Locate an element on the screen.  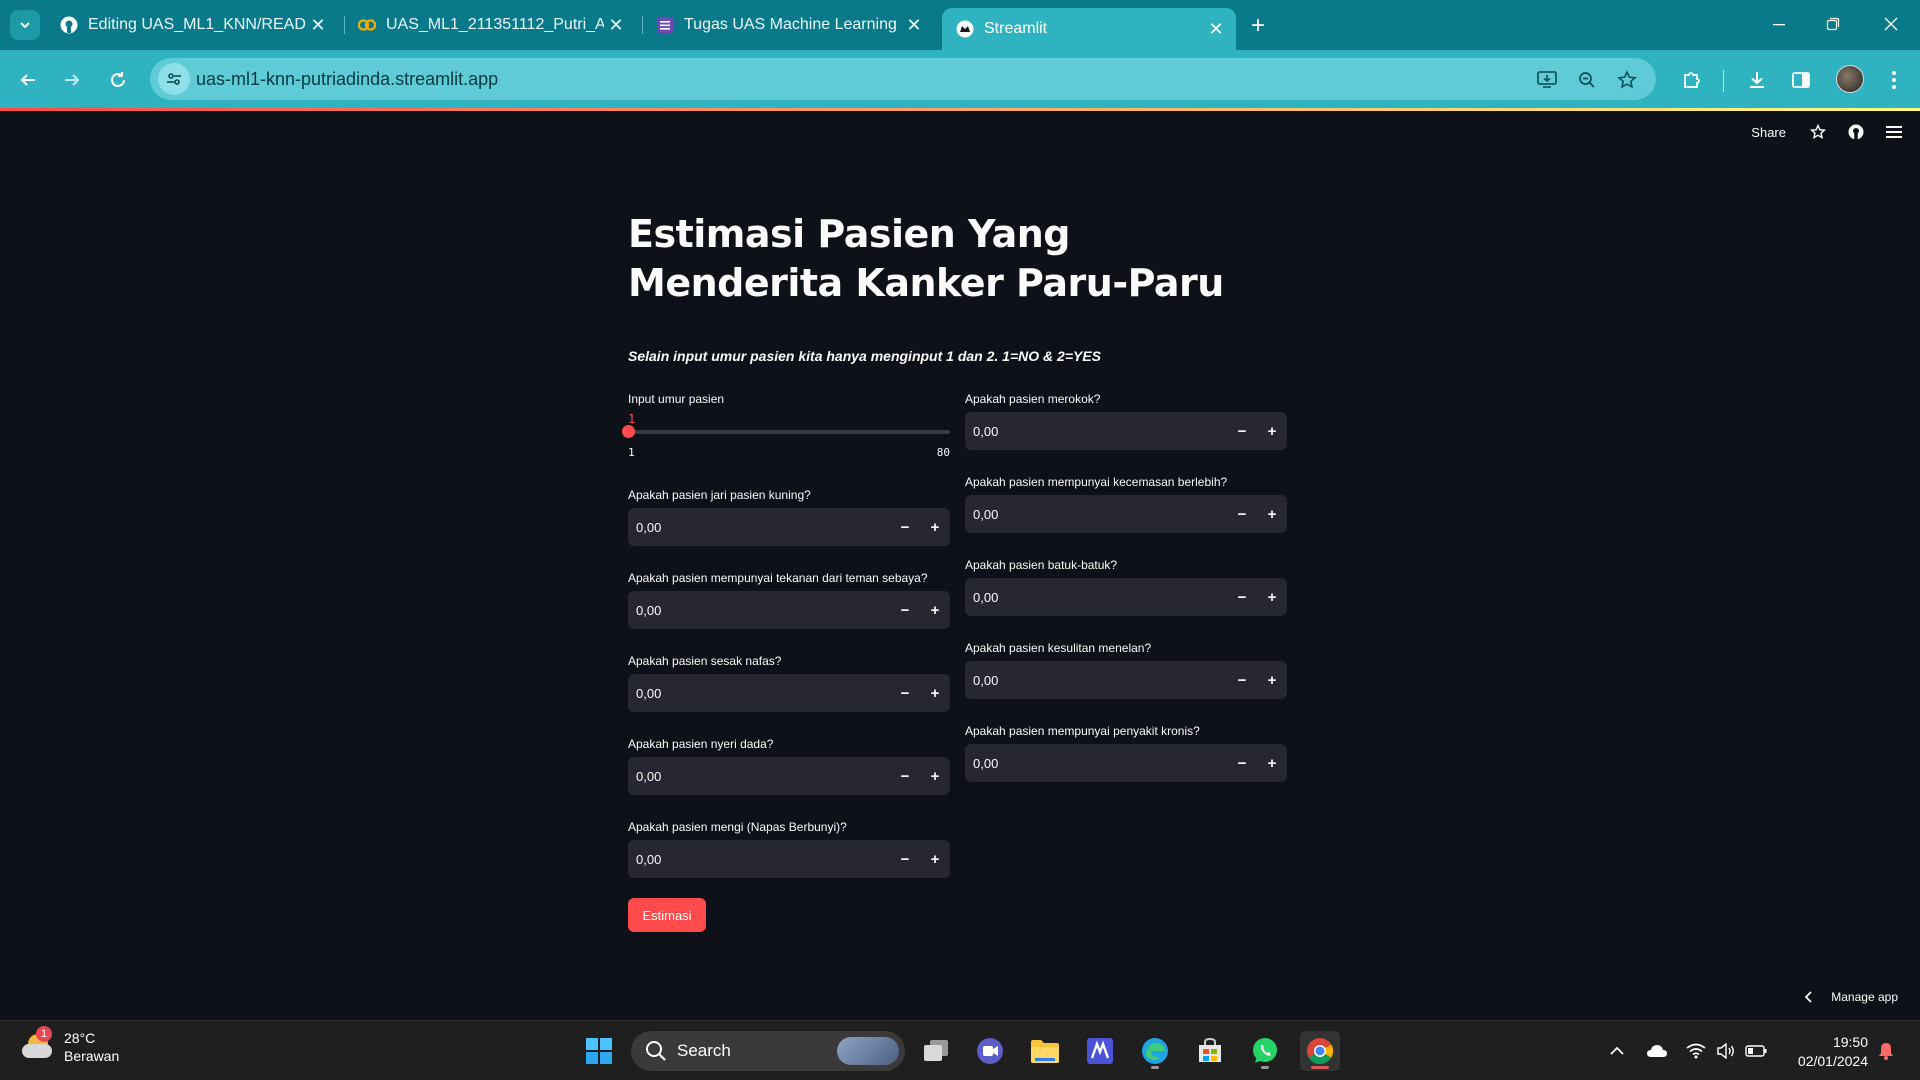
age-slider is located at coordinates (786, 431).